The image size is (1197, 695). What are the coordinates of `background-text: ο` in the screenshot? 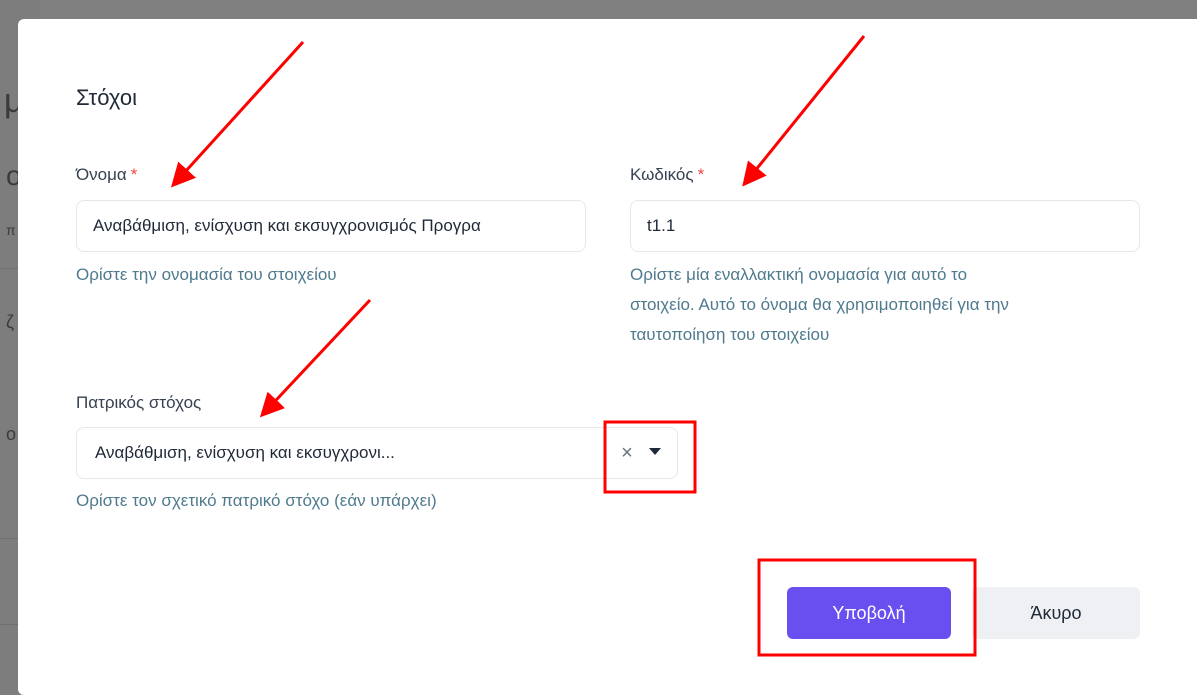 It's located at (11, 434).